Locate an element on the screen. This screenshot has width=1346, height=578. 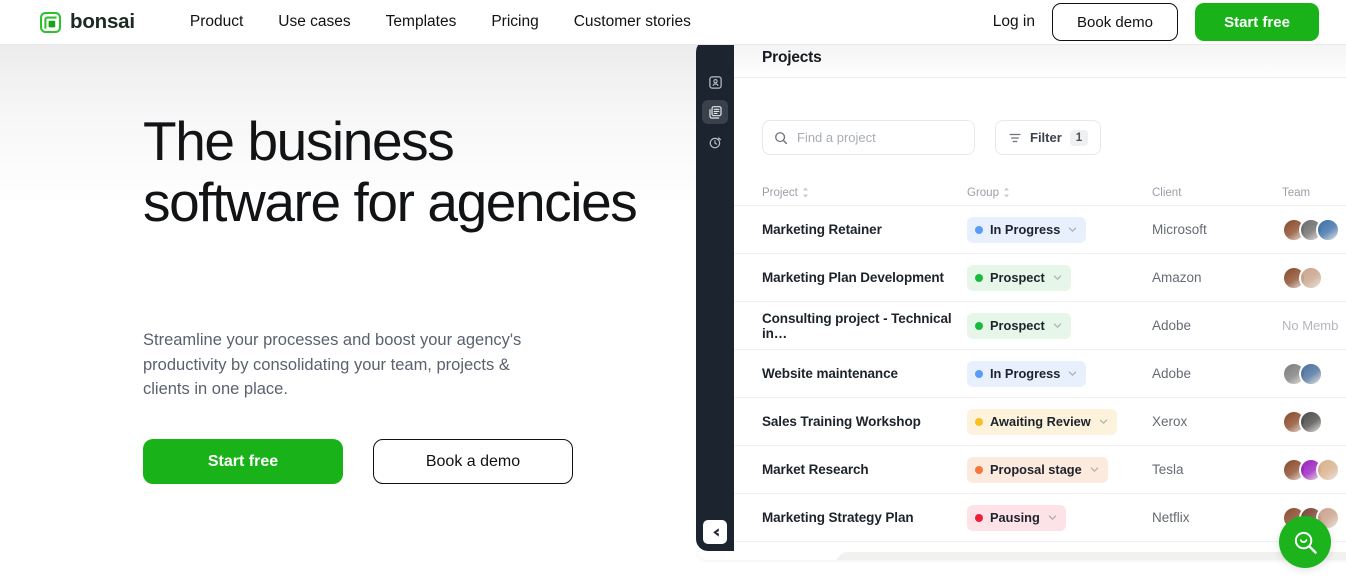
sidebar-item-time-tracking is located at coordinates (715, 142).